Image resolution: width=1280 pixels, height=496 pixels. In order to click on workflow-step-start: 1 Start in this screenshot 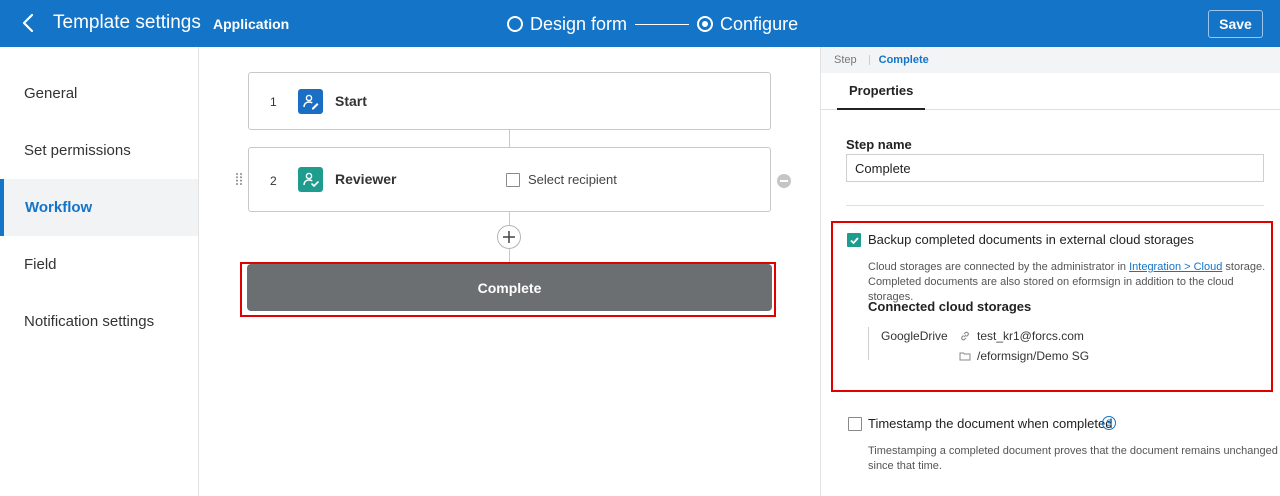, I will do `click(509, 101)`.